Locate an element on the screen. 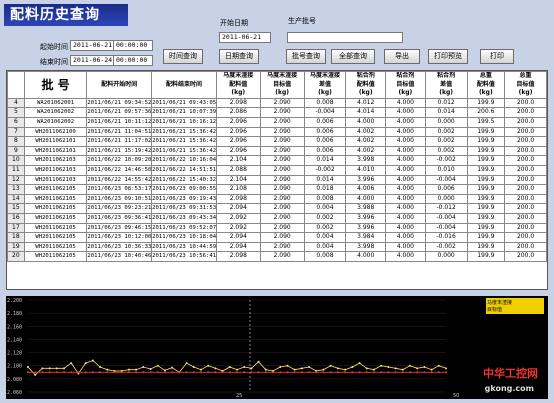 This screenshot has height=403, width=554. batch-input is located at coordinates (345, 37).